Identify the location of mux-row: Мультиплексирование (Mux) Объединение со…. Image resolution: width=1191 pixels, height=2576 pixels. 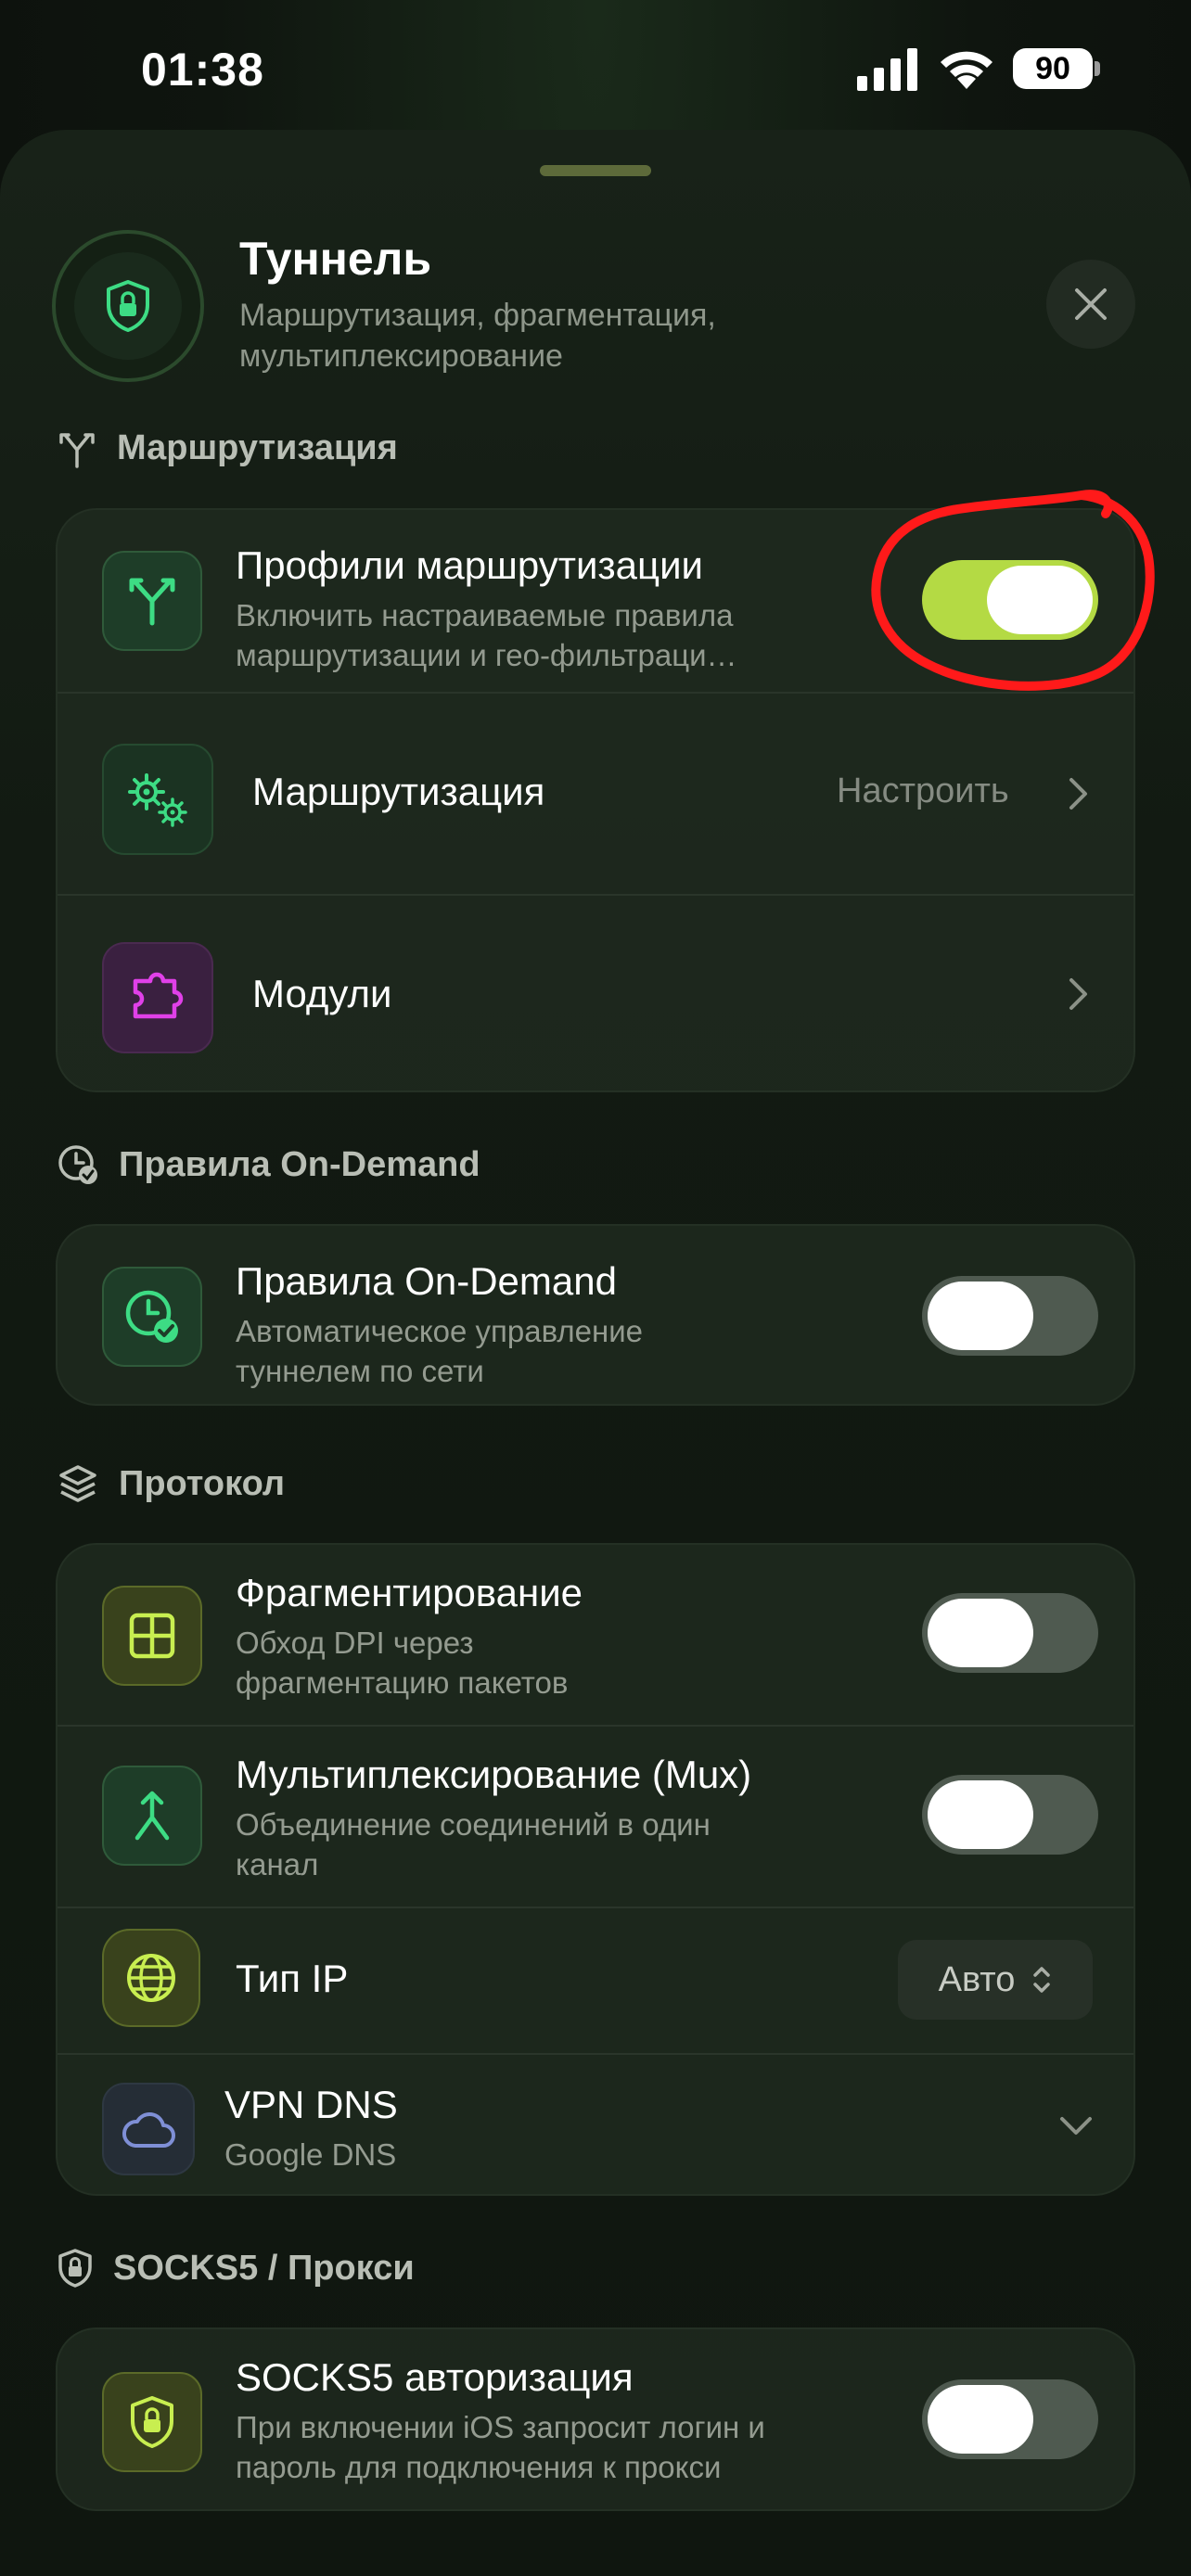
(595, 1816).